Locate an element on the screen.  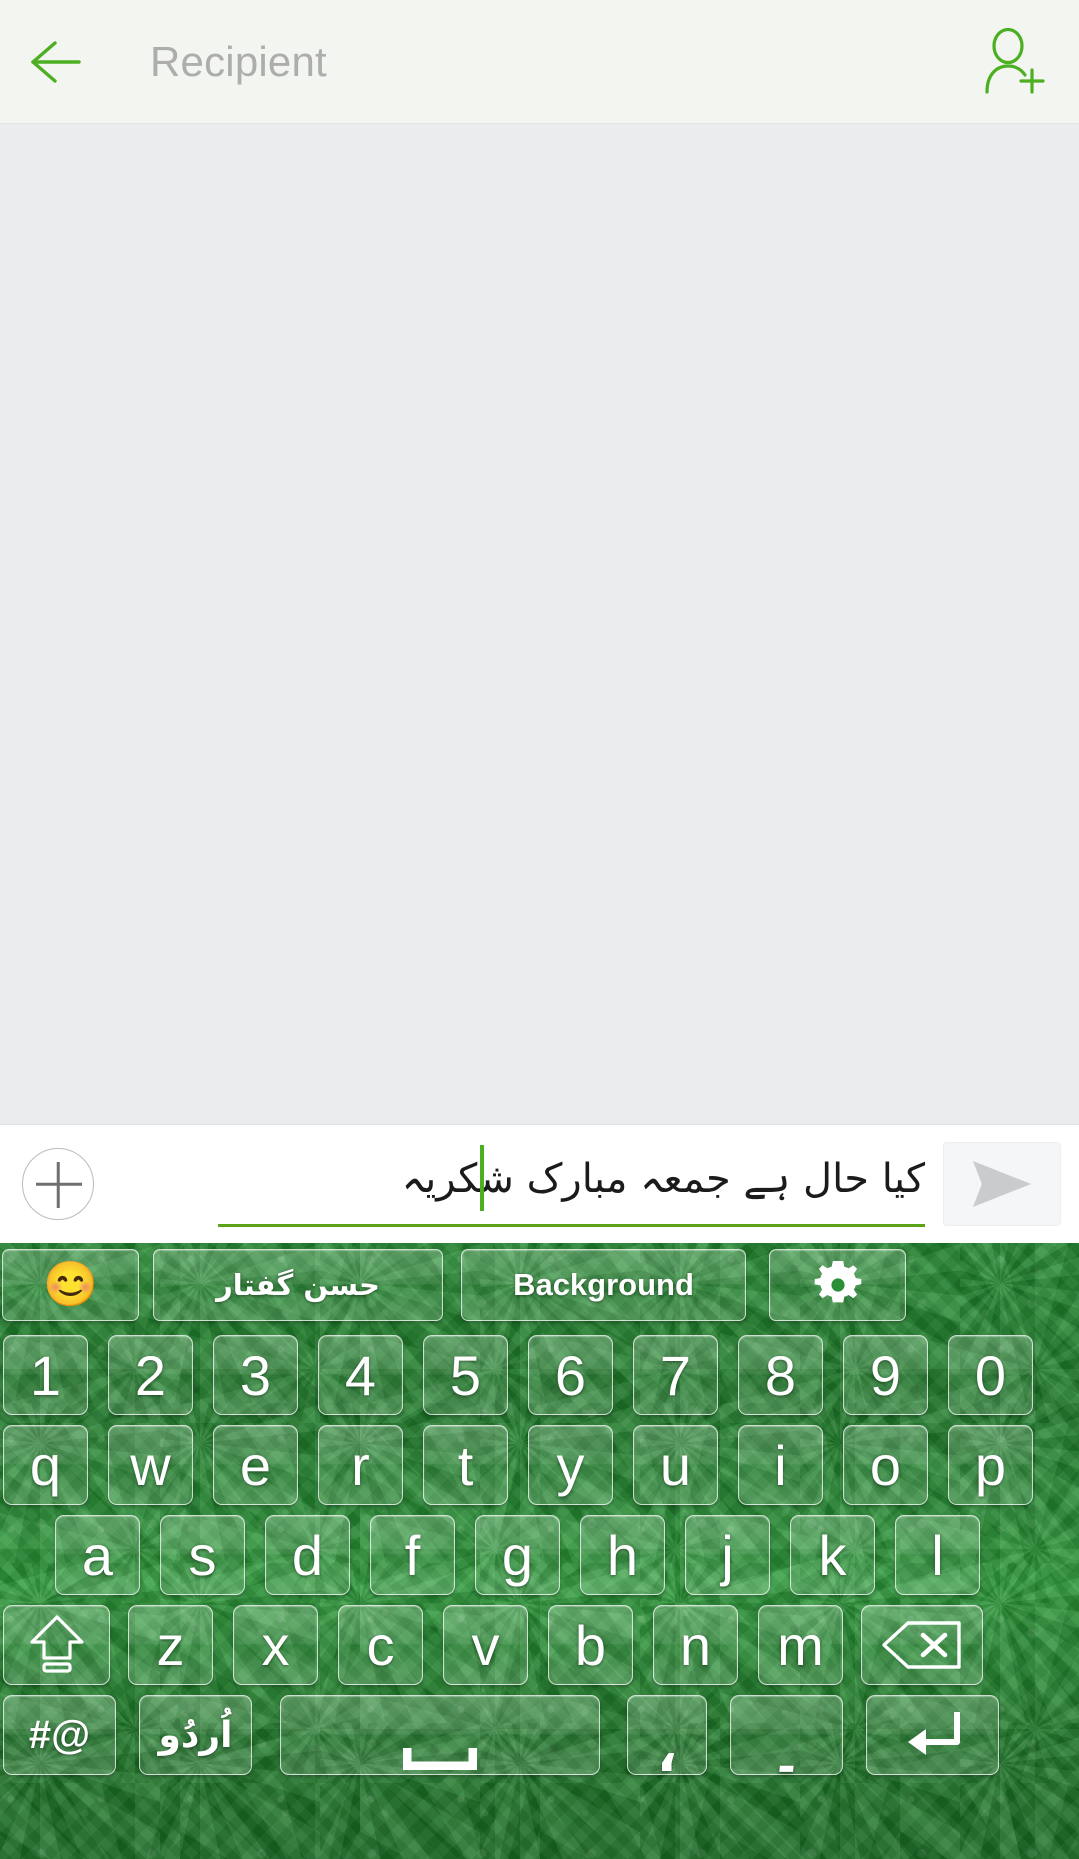
key-label: n is located at coordinates (695, 1645).